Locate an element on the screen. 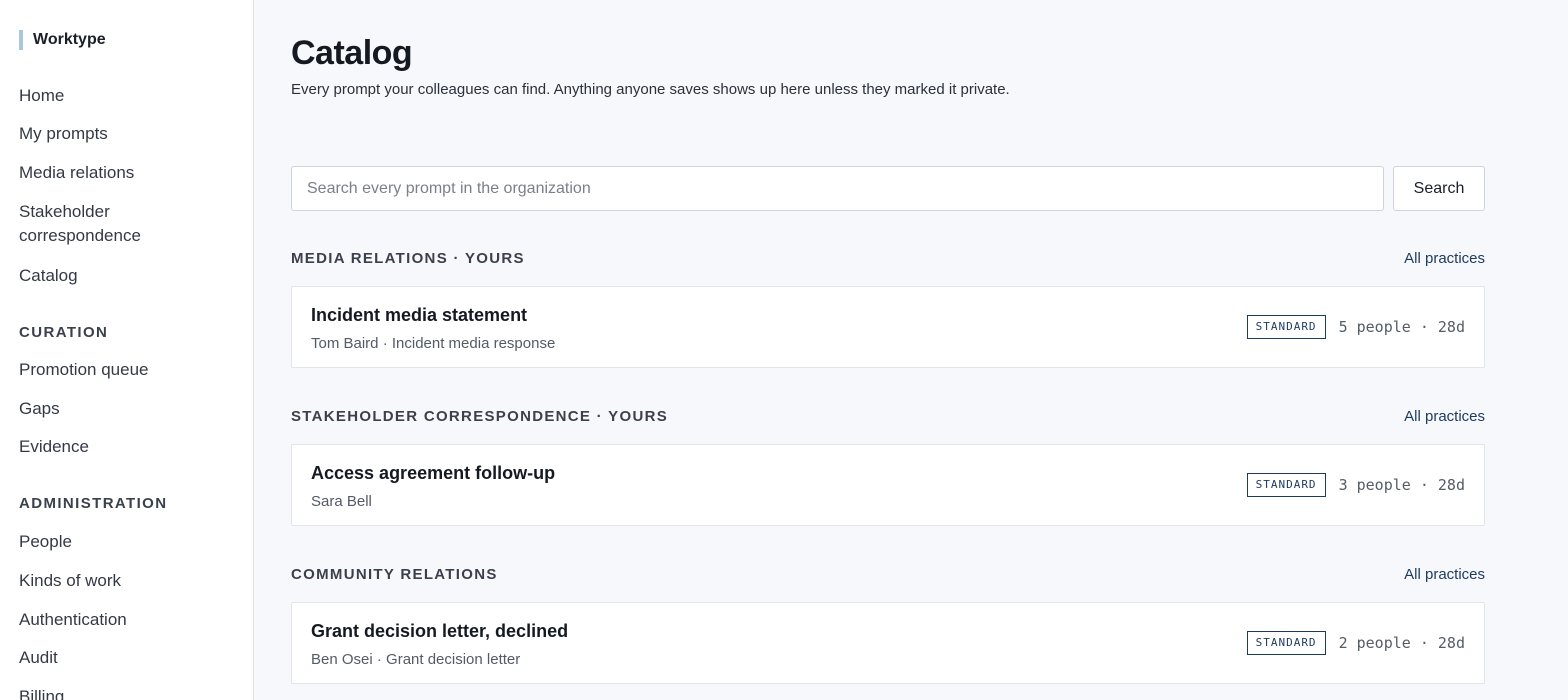 This screenshot has height=700, width=1568. prompt-card-meta: Sara Bell is located at coordinates (341, 501).